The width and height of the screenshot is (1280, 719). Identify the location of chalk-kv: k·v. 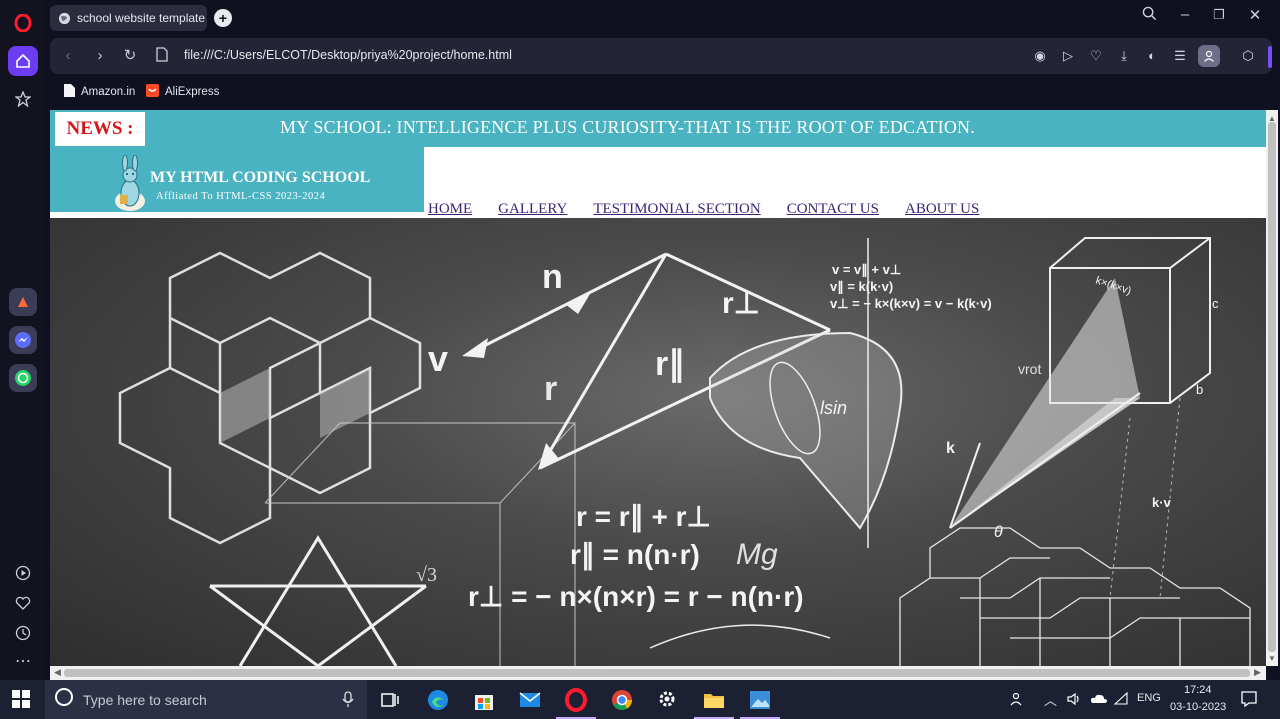
(1161, 502).